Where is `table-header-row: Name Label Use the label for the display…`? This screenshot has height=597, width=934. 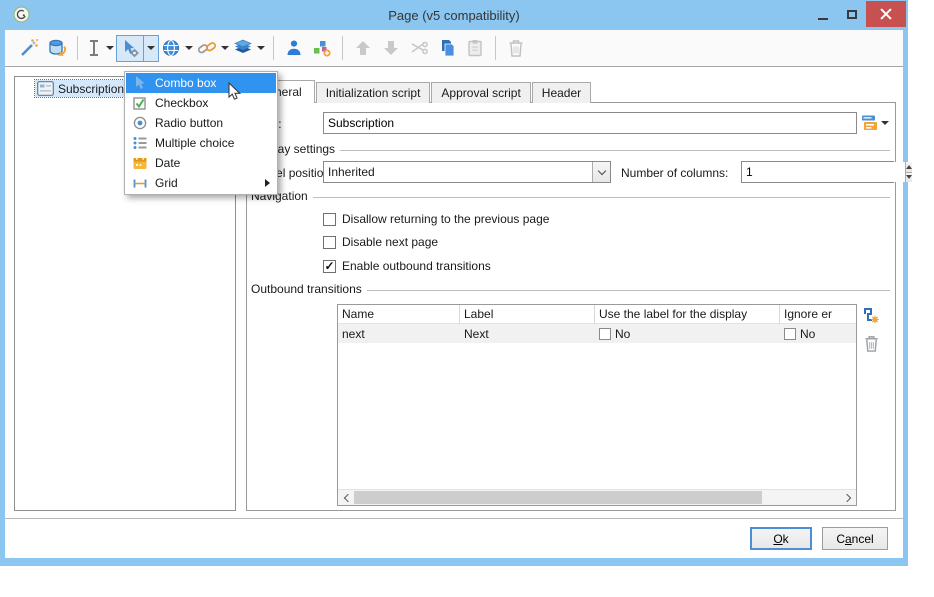 table-header-row: Name Label Use the label for the display… is located at coordinates (597, 314).